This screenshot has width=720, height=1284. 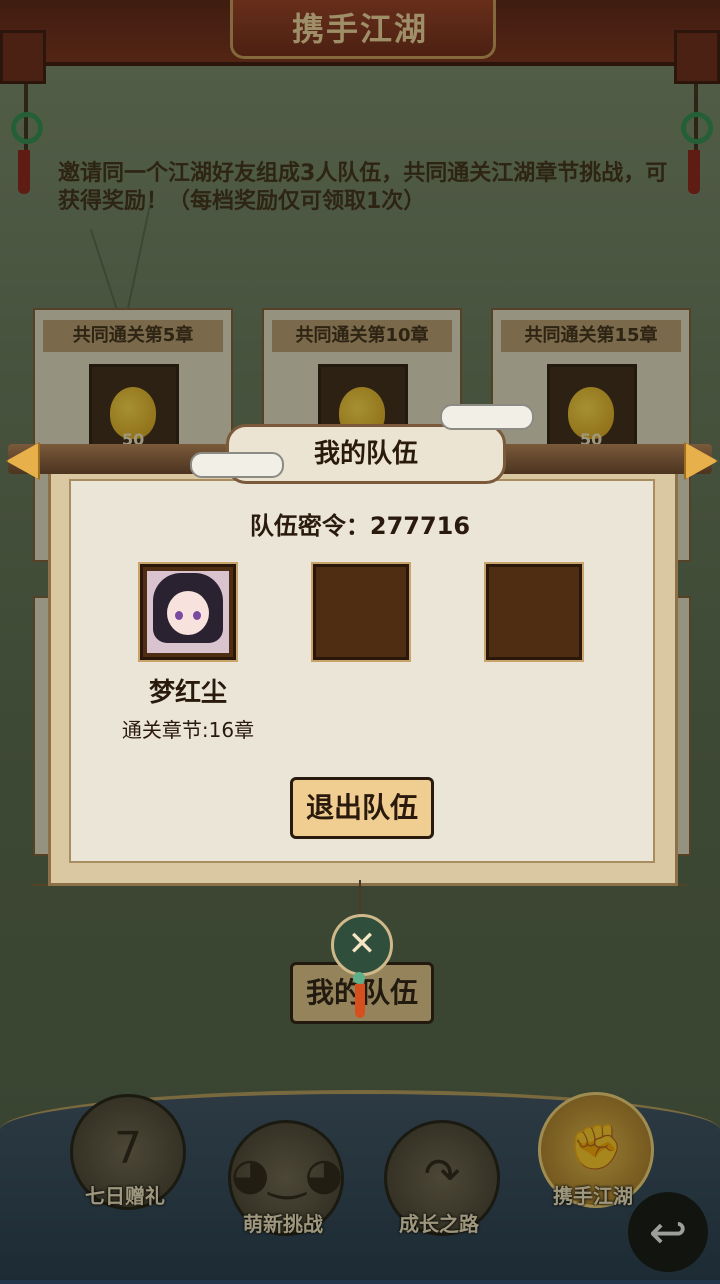 I want to click on avatar-face, so click(x=188, y=613).